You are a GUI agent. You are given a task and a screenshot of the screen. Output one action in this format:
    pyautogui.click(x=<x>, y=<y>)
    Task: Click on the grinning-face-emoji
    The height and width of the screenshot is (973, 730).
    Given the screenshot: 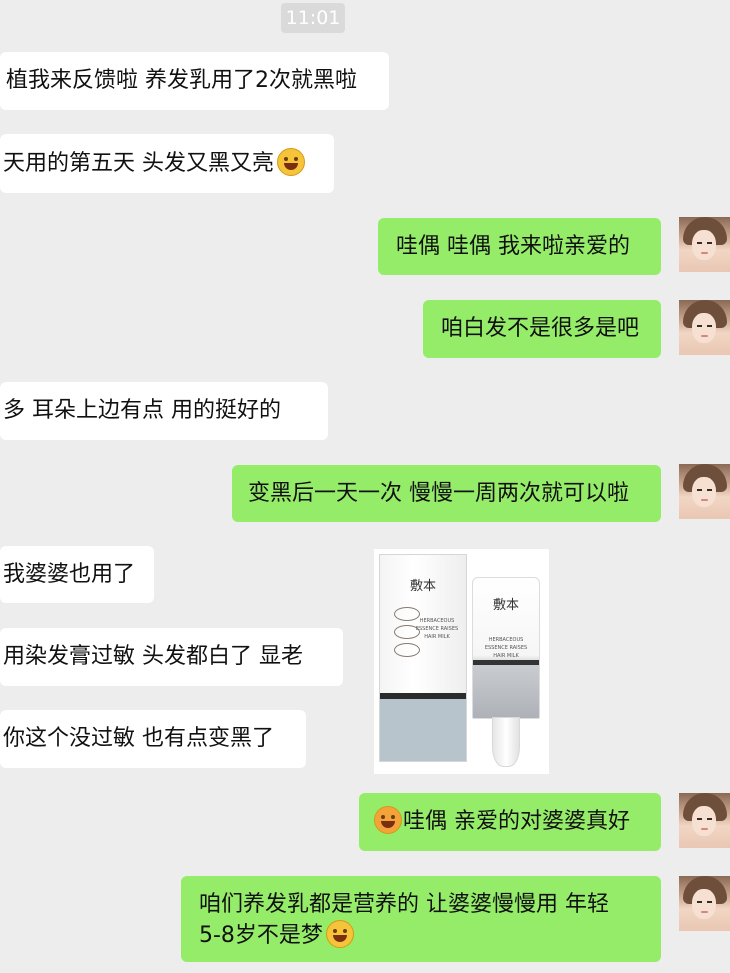 What is the action you would take?
    pyautogui.click(x=291, y=162)
    